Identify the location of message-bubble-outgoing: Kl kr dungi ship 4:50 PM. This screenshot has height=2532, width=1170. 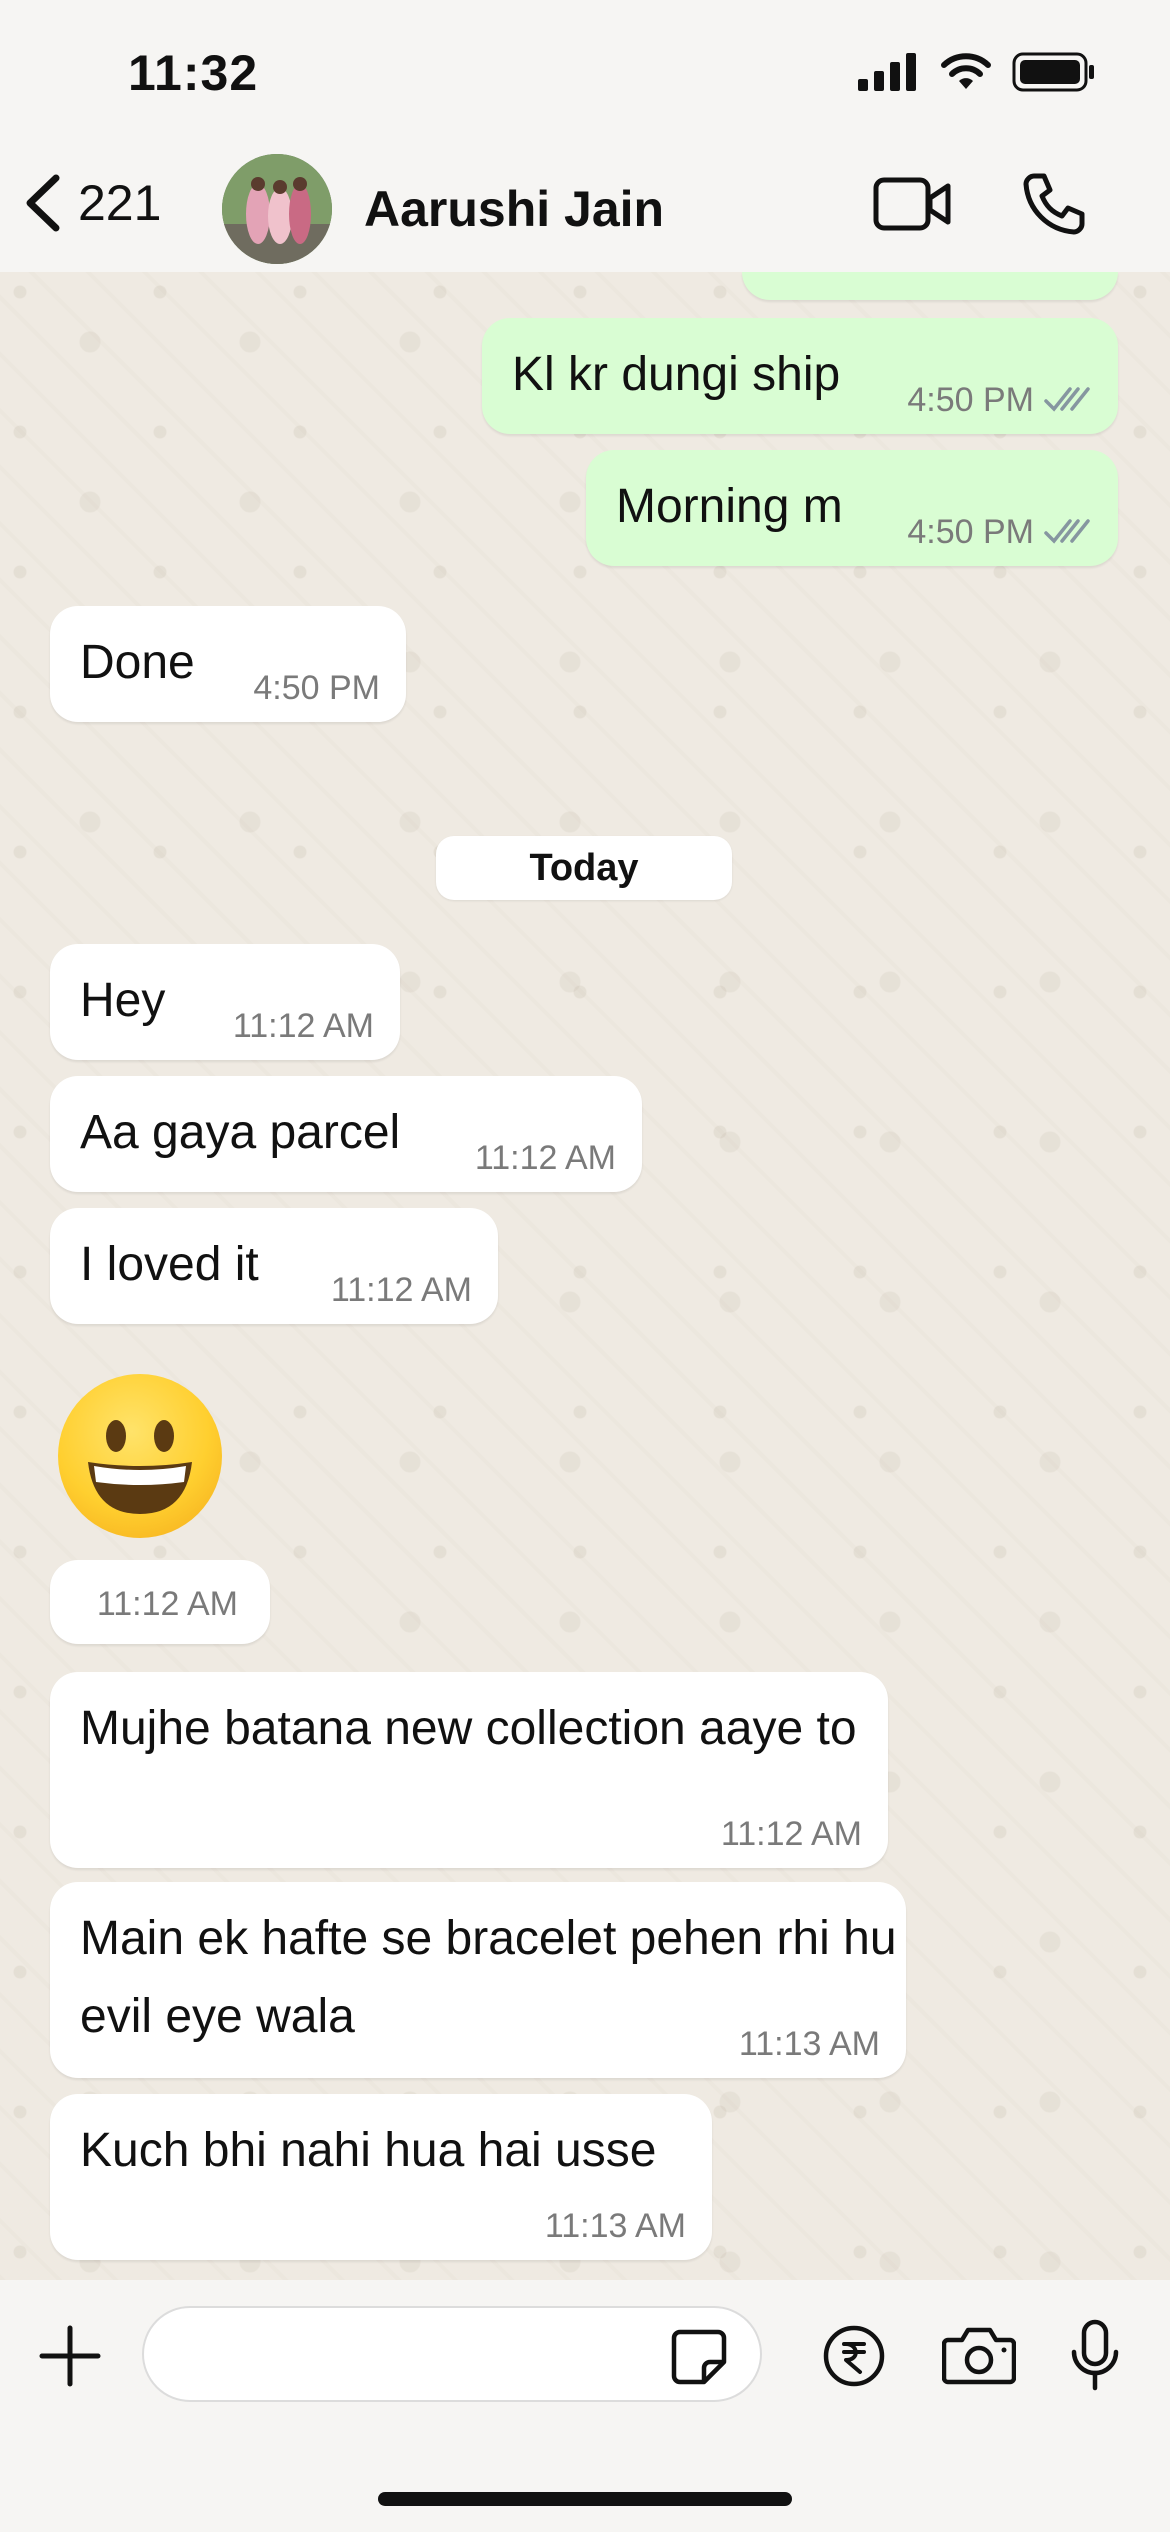
(800, 376).